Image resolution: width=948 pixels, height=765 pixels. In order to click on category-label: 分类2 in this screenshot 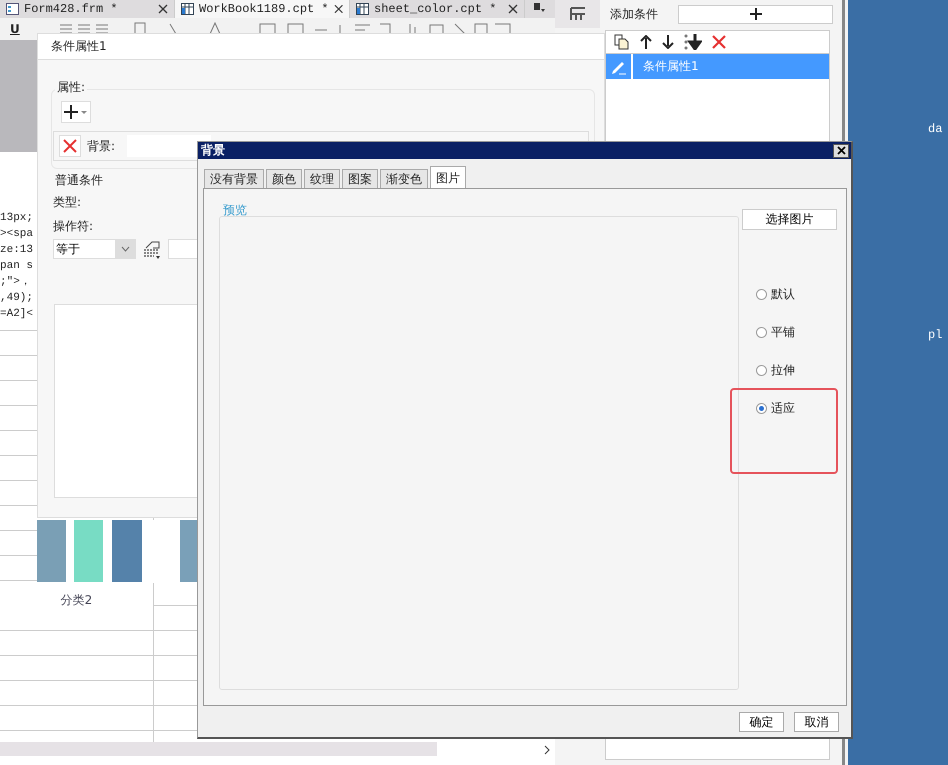, I will do `click(76, 600)`.